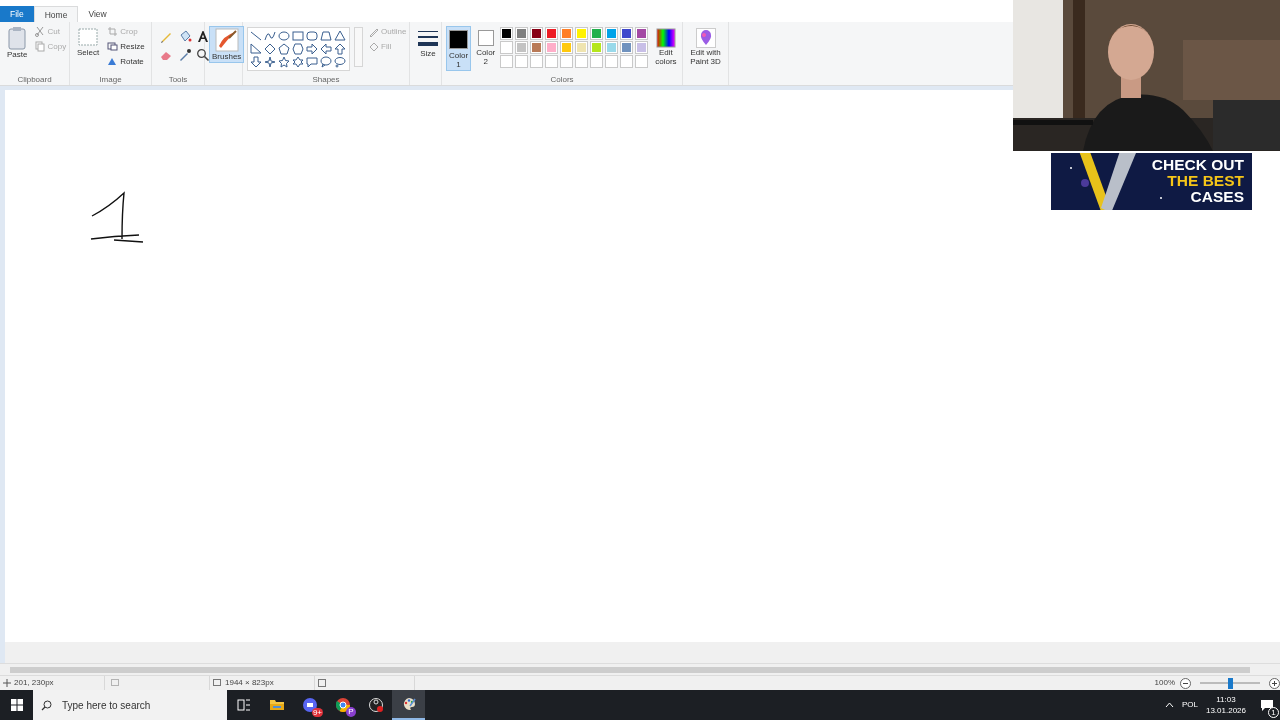  Describe the element at coordinates (322, 683) in the screenshot. I see `save-icon` at that location.